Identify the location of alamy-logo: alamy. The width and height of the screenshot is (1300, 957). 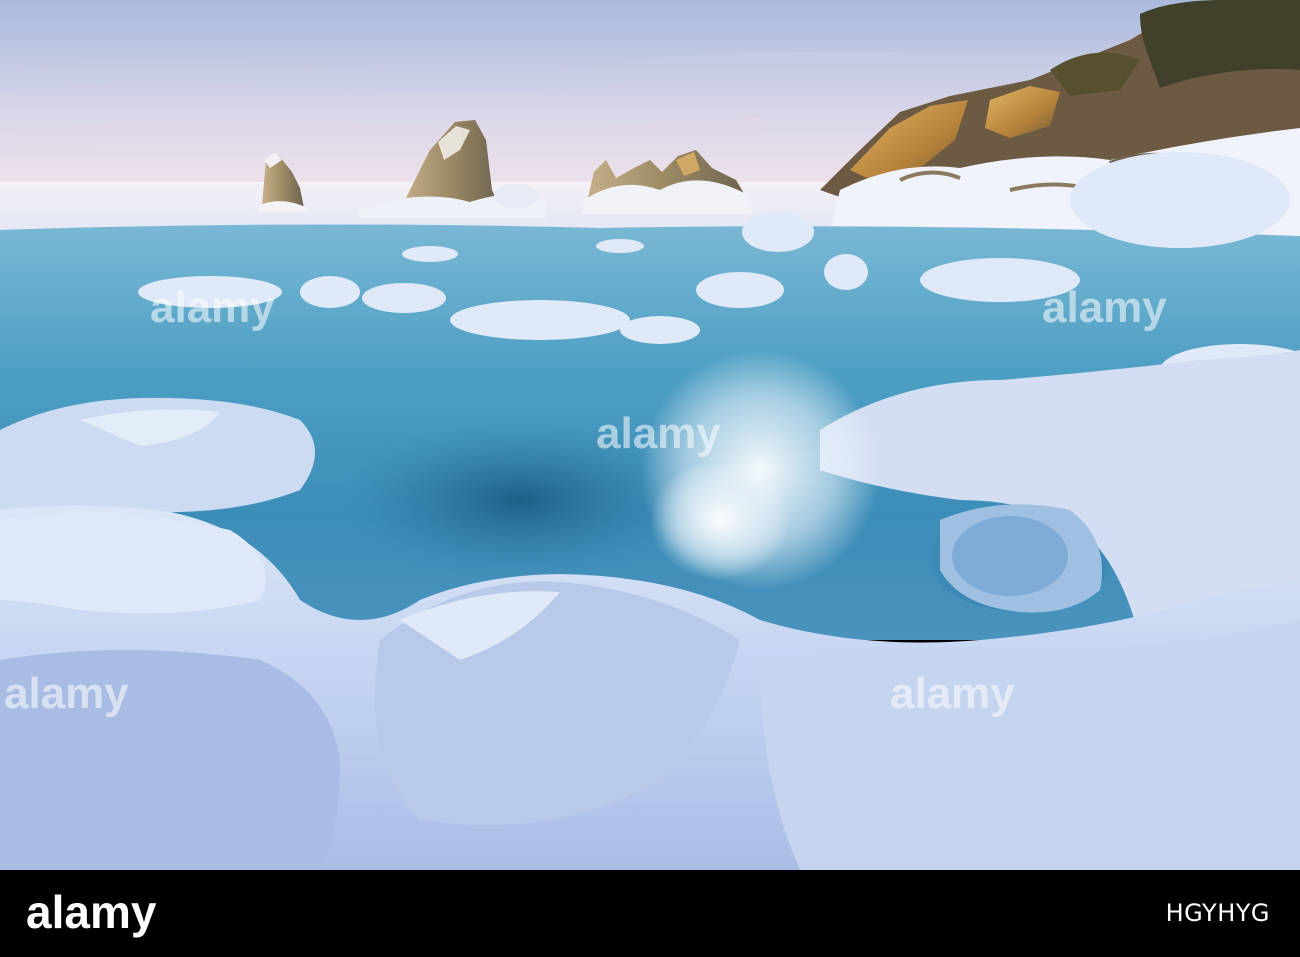
(91, 913).